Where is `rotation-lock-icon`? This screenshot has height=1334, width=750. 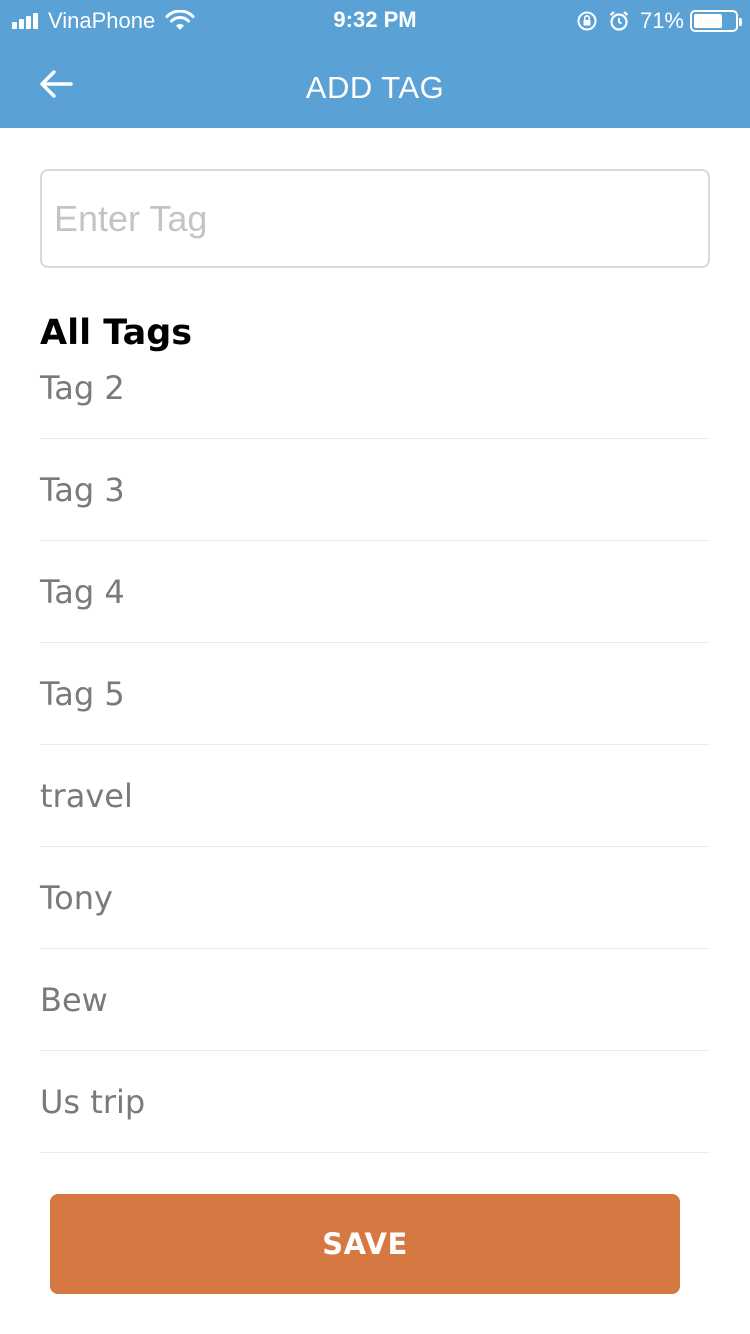
rotation-lock-icon is located at coordinates (587, 21).